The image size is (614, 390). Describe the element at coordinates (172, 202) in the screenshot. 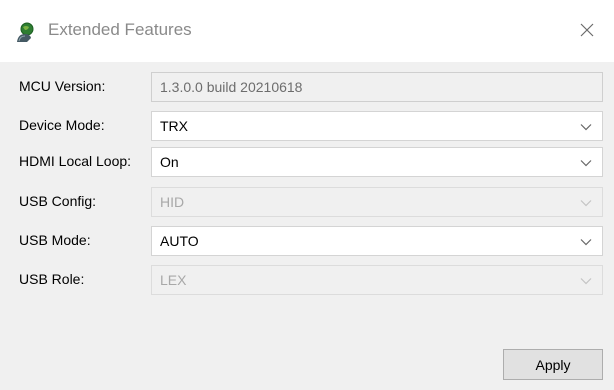

I see `usb-config-value: HID` at that location.